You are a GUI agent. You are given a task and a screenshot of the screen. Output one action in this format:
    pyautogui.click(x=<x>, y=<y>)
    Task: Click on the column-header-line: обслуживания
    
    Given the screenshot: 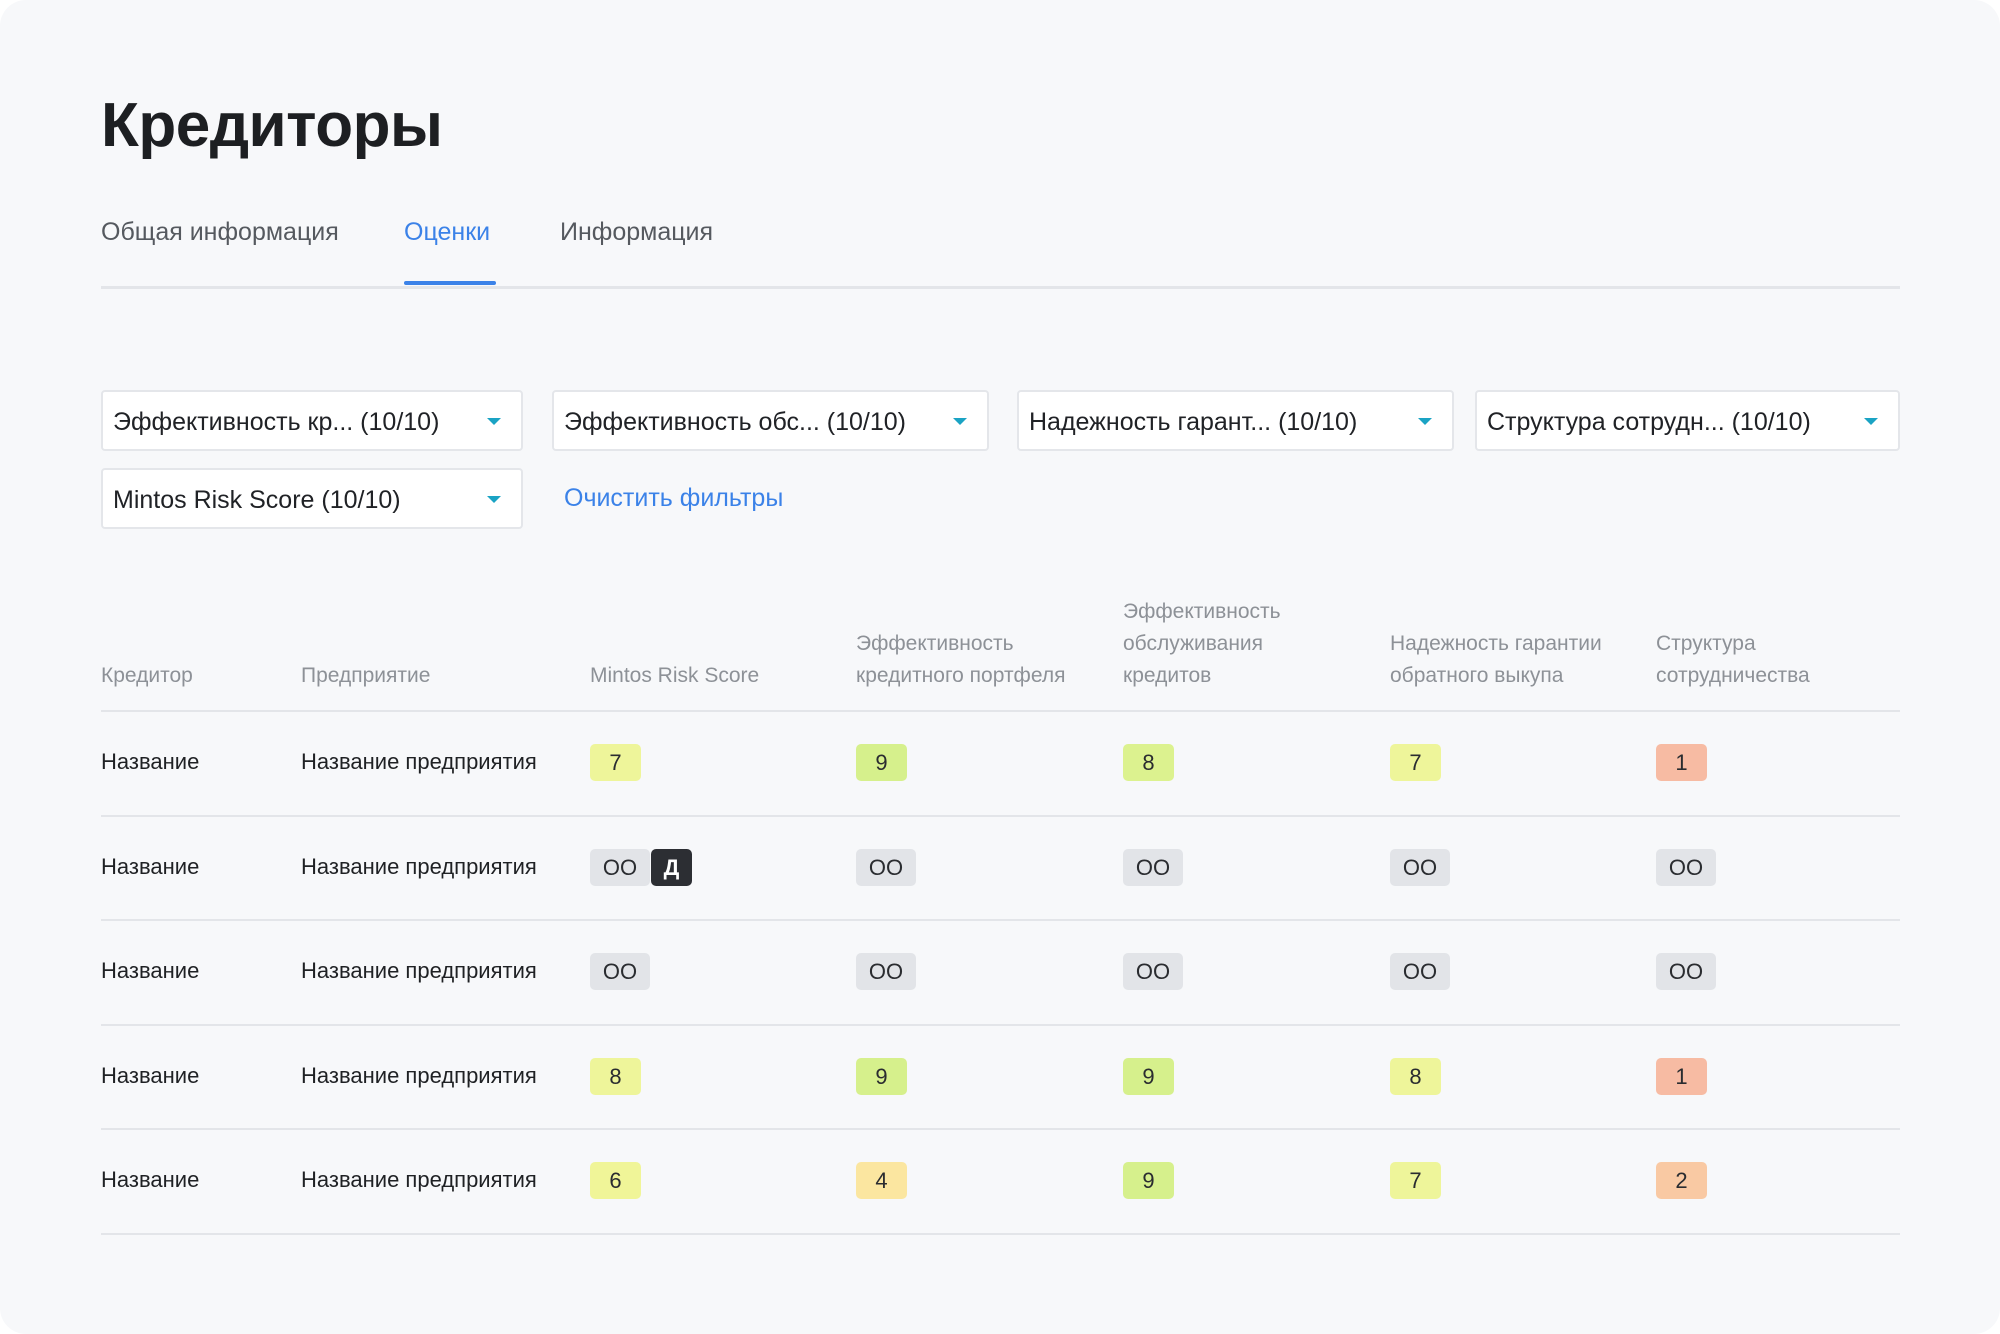 What is the action you would take?
    pyautogui.click(x=1193, y=643)
    